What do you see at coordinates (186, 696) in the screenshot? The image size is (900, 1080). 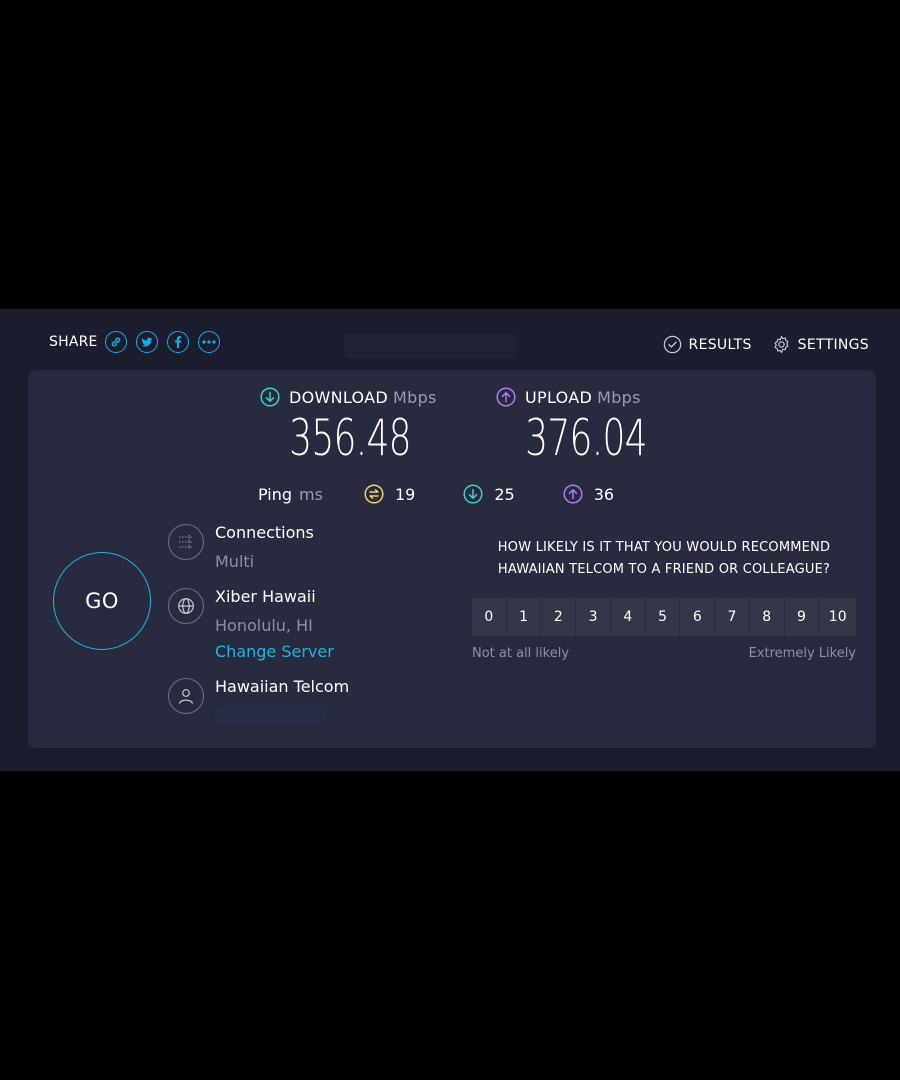 I see `user-icon` at bounding box center [186, 696].